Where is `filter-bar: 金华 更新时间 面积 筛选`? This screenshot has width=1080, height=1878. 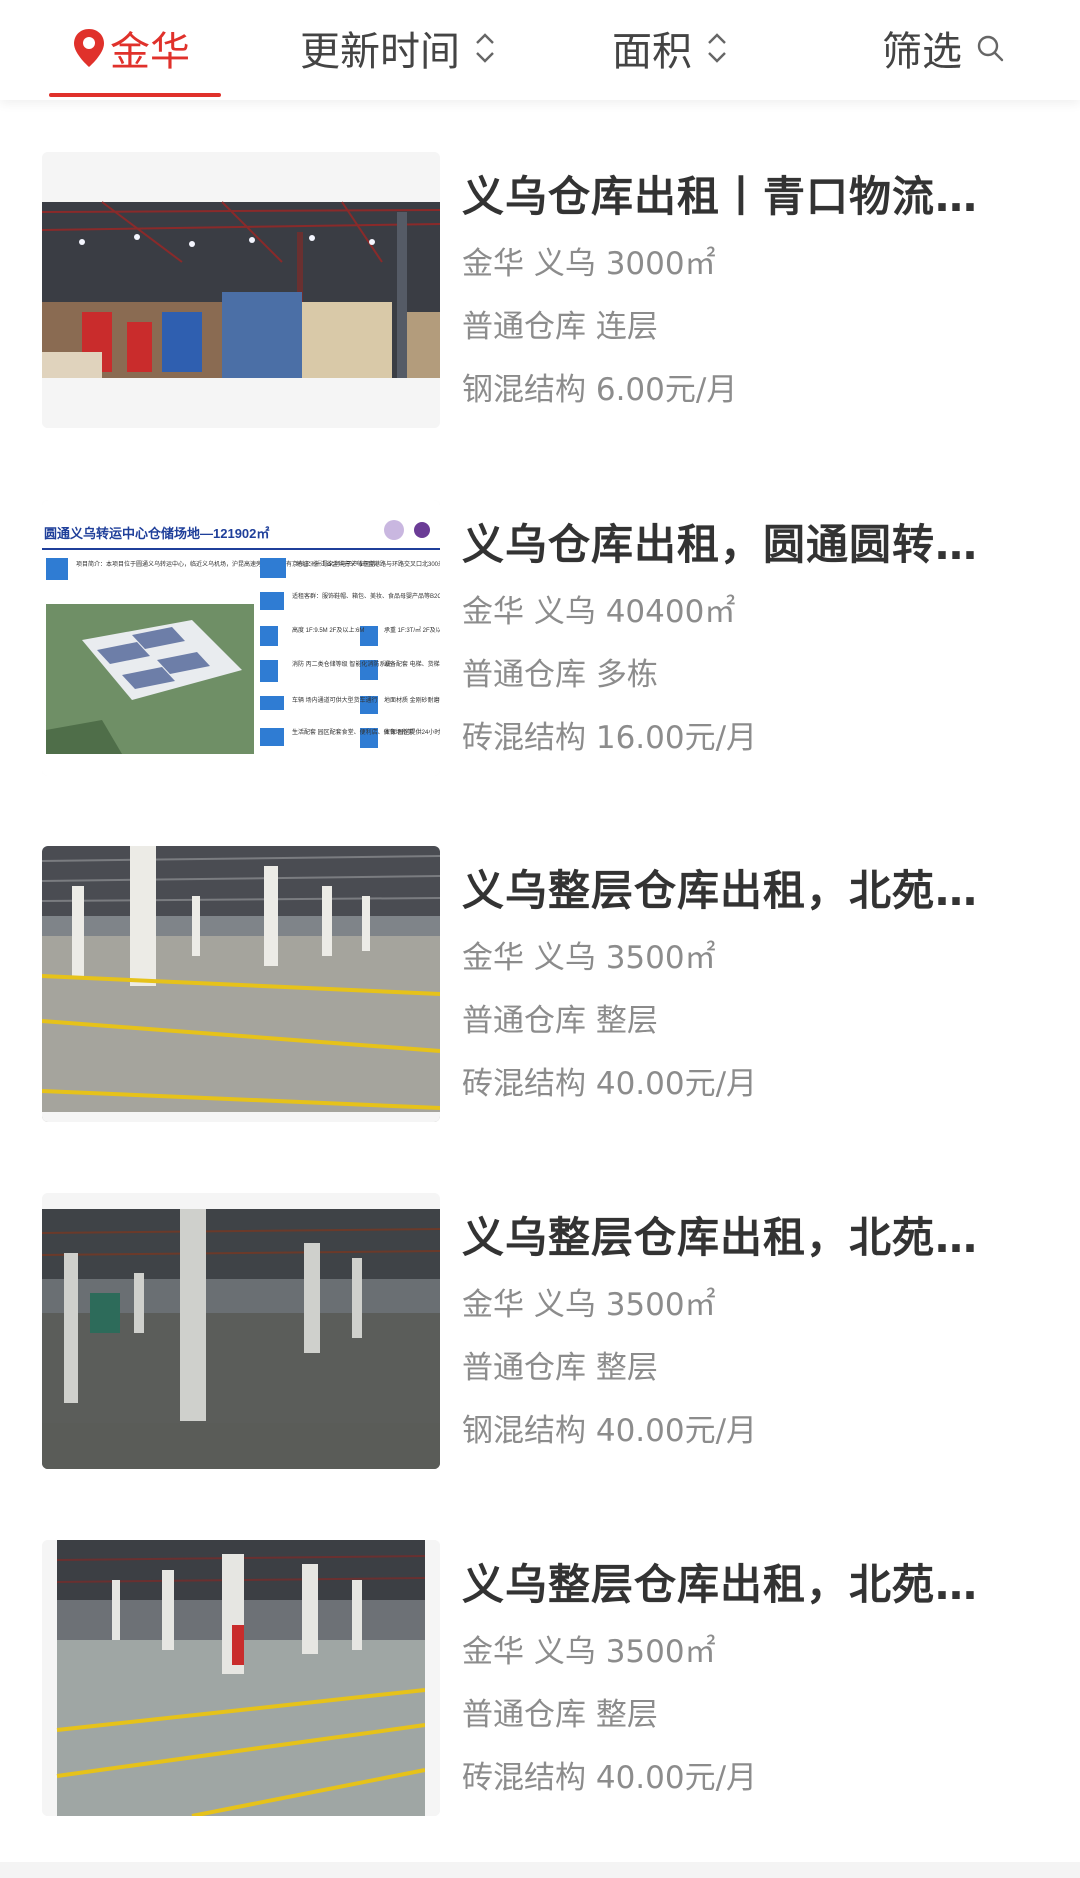
filter-bar: 金华 更新时间 面积 筛选 is located at coordinates (540, 50).